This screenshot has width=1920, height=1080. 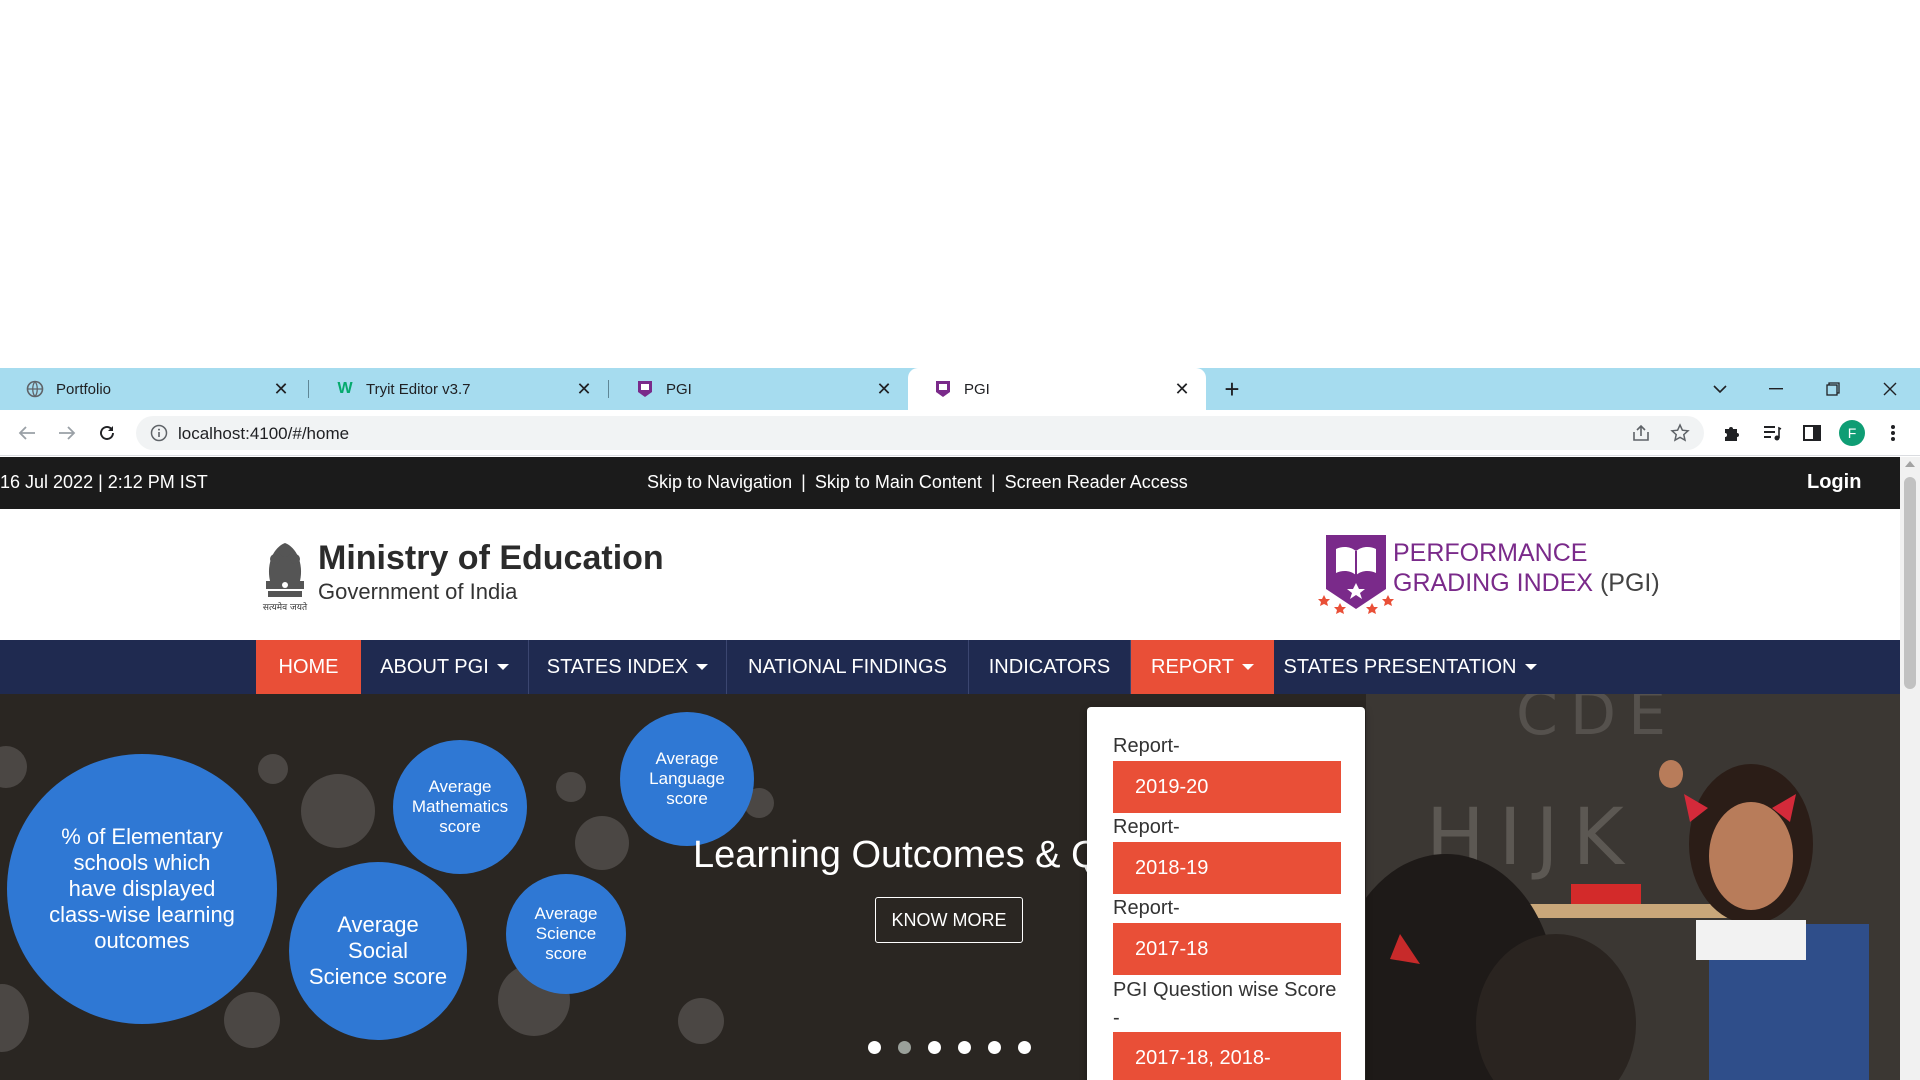 What do you see at coordinates (1910, 768) in the screenshot?
I see `page-scrollbar` at bounding box center [1910, 768].